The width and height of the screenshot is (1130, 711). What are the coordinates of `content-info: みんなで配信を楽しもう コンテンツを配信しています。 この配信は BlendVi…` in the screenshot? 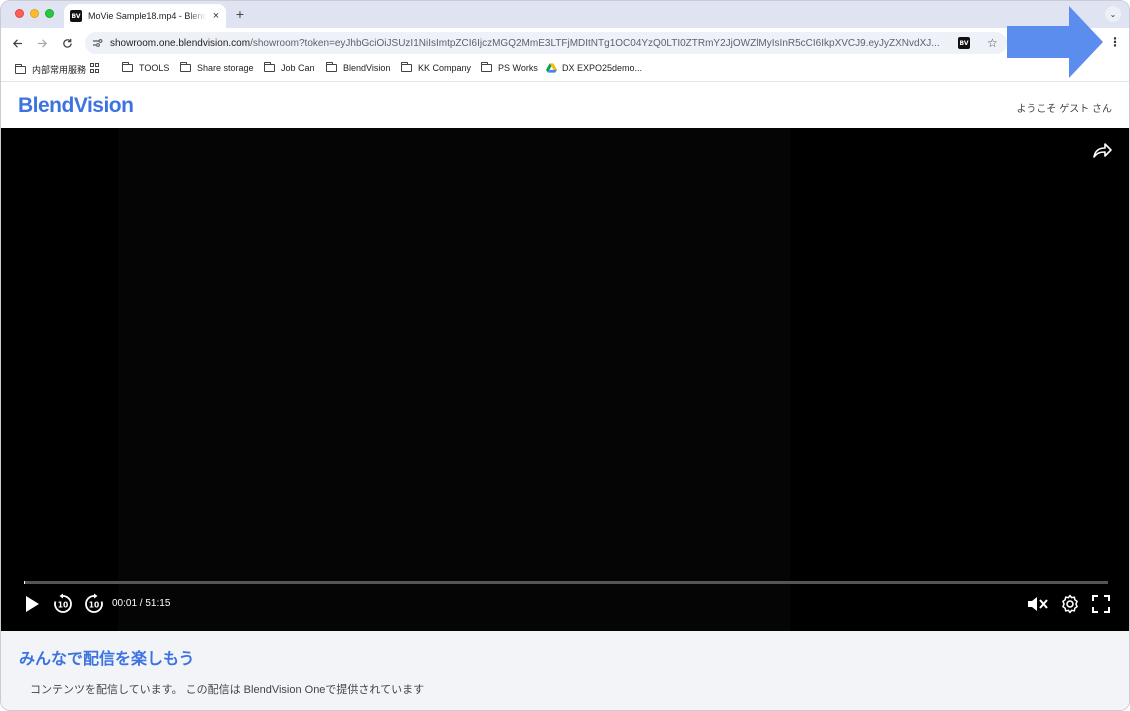 It's located at (565, 670).